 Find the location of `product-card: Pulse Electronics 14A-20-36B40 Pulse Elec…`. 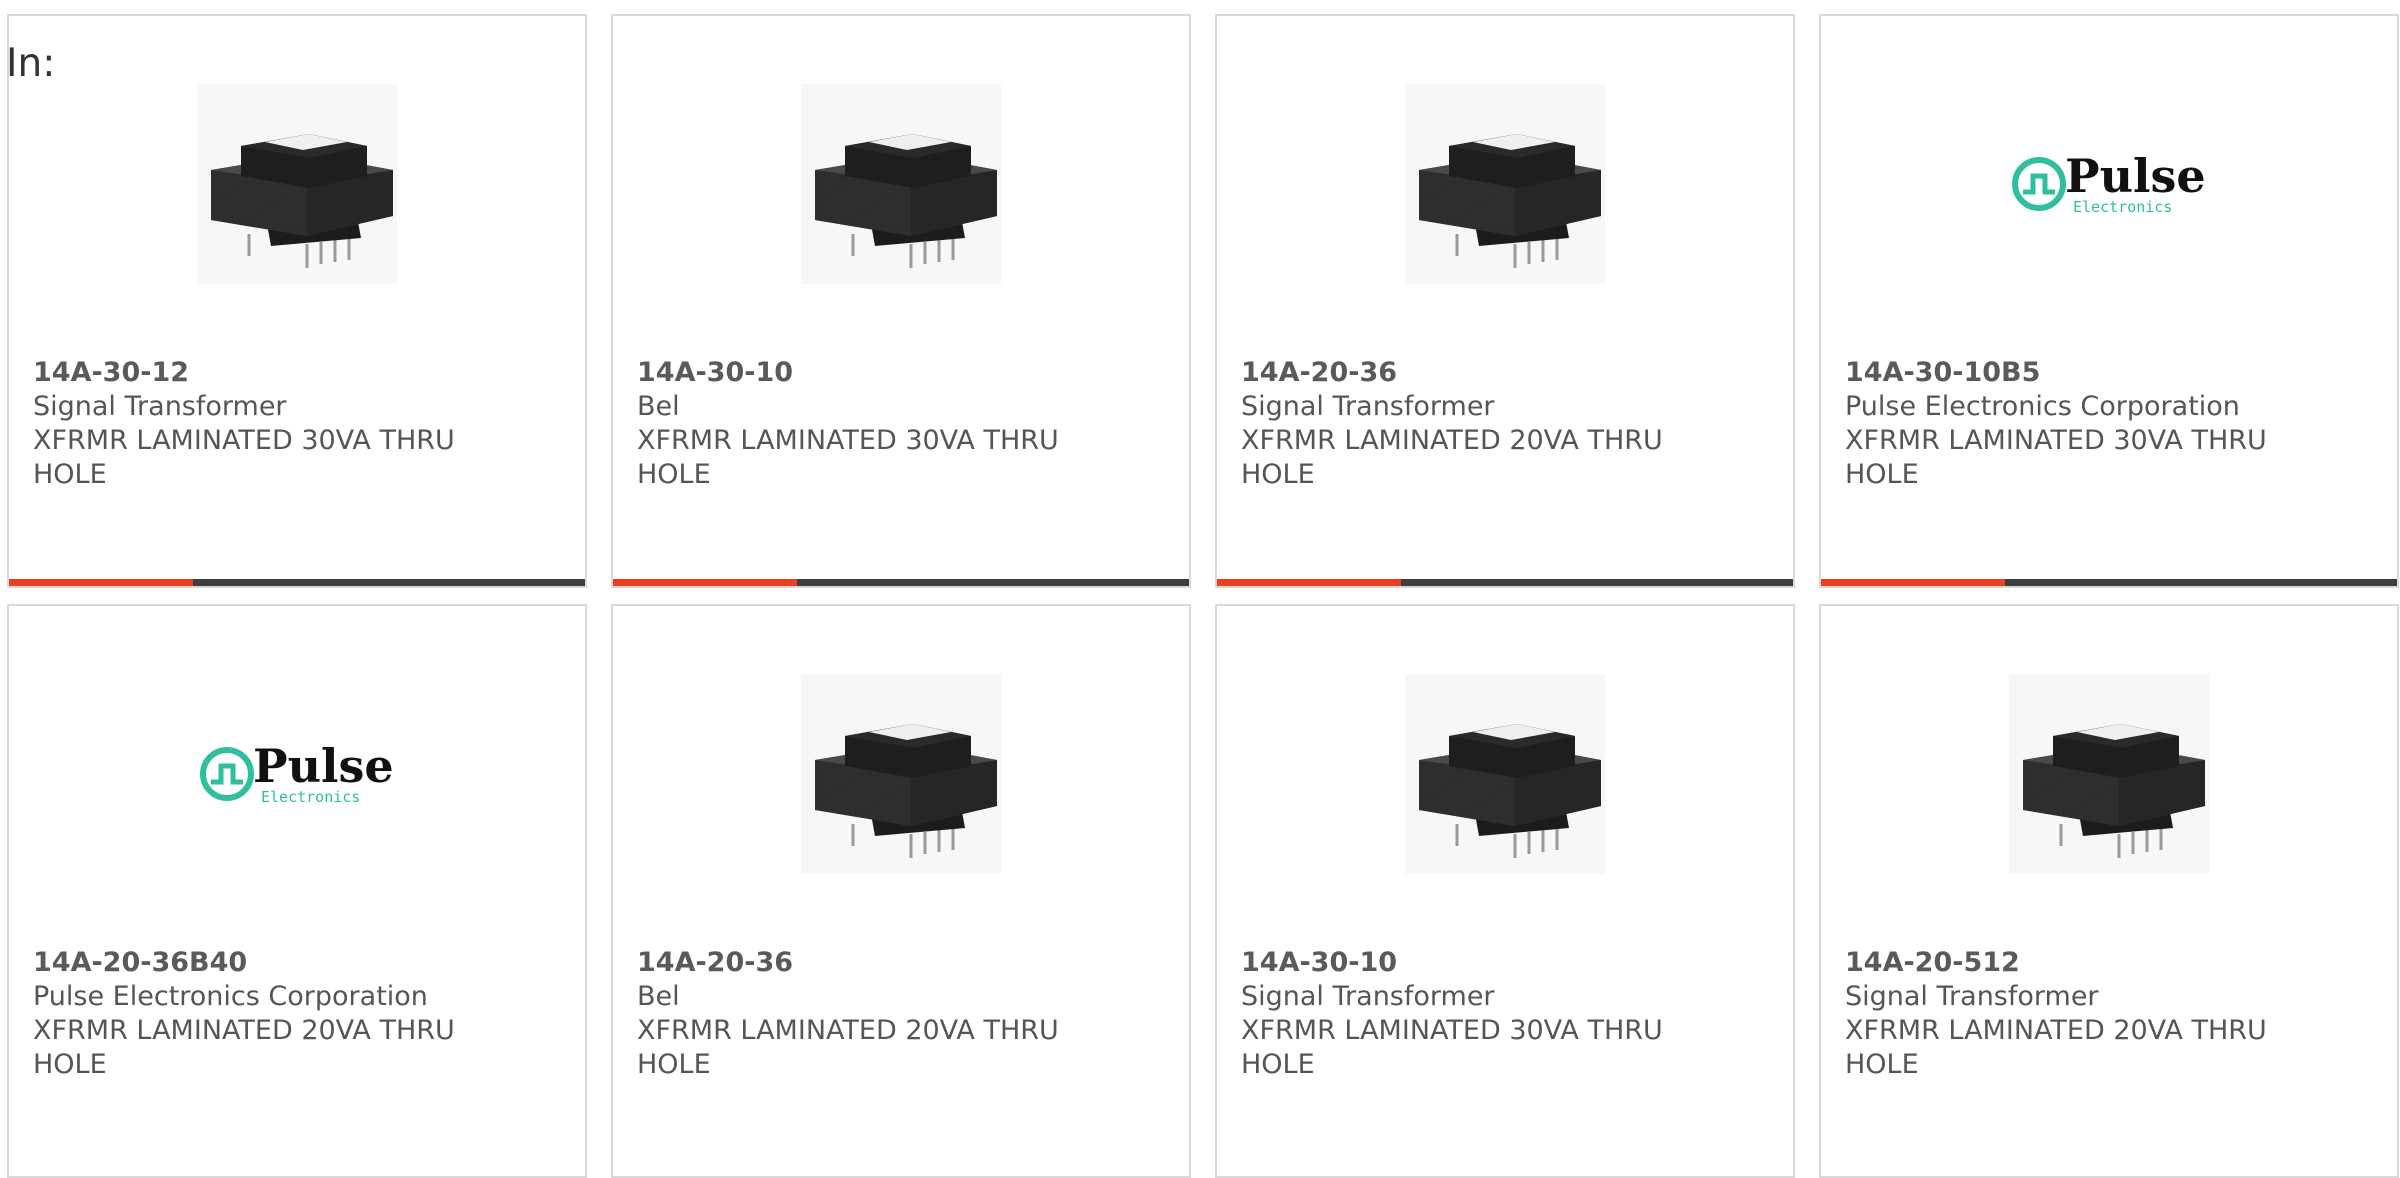

product-card: Pulse Electronics 14A-20-36B40 Pulse Elec… is located at coordinates (297, 891).